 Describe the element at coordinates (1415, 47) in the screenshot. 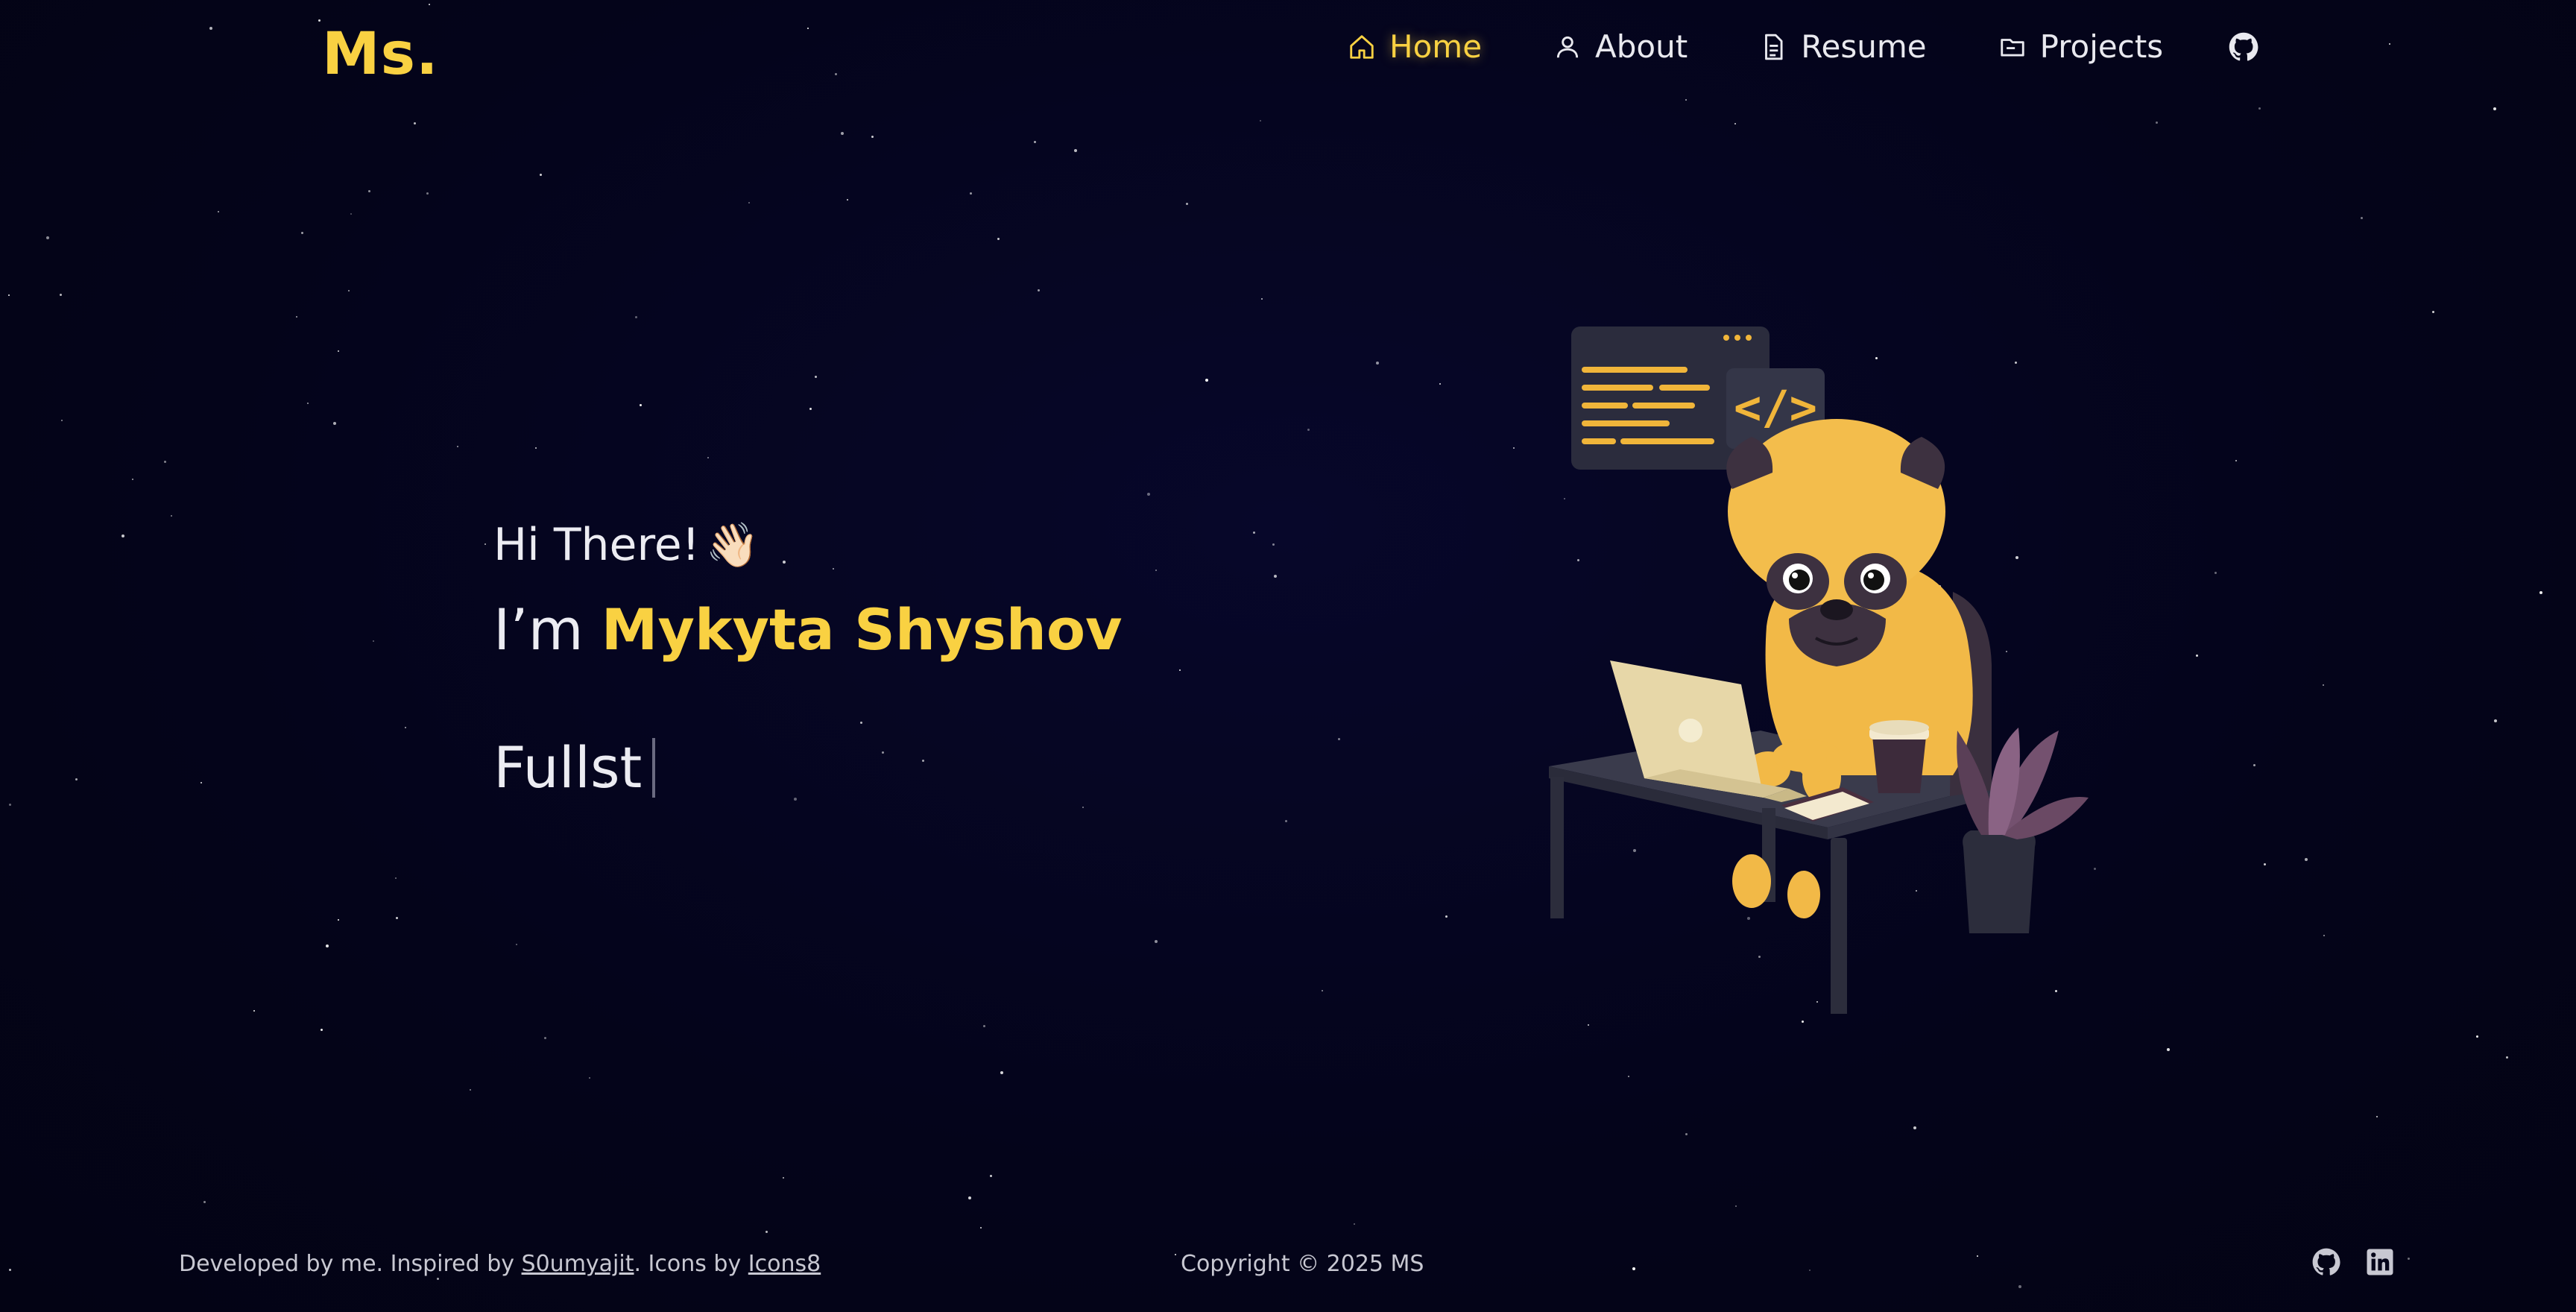

I see `nav-item-home: Home` at that location.